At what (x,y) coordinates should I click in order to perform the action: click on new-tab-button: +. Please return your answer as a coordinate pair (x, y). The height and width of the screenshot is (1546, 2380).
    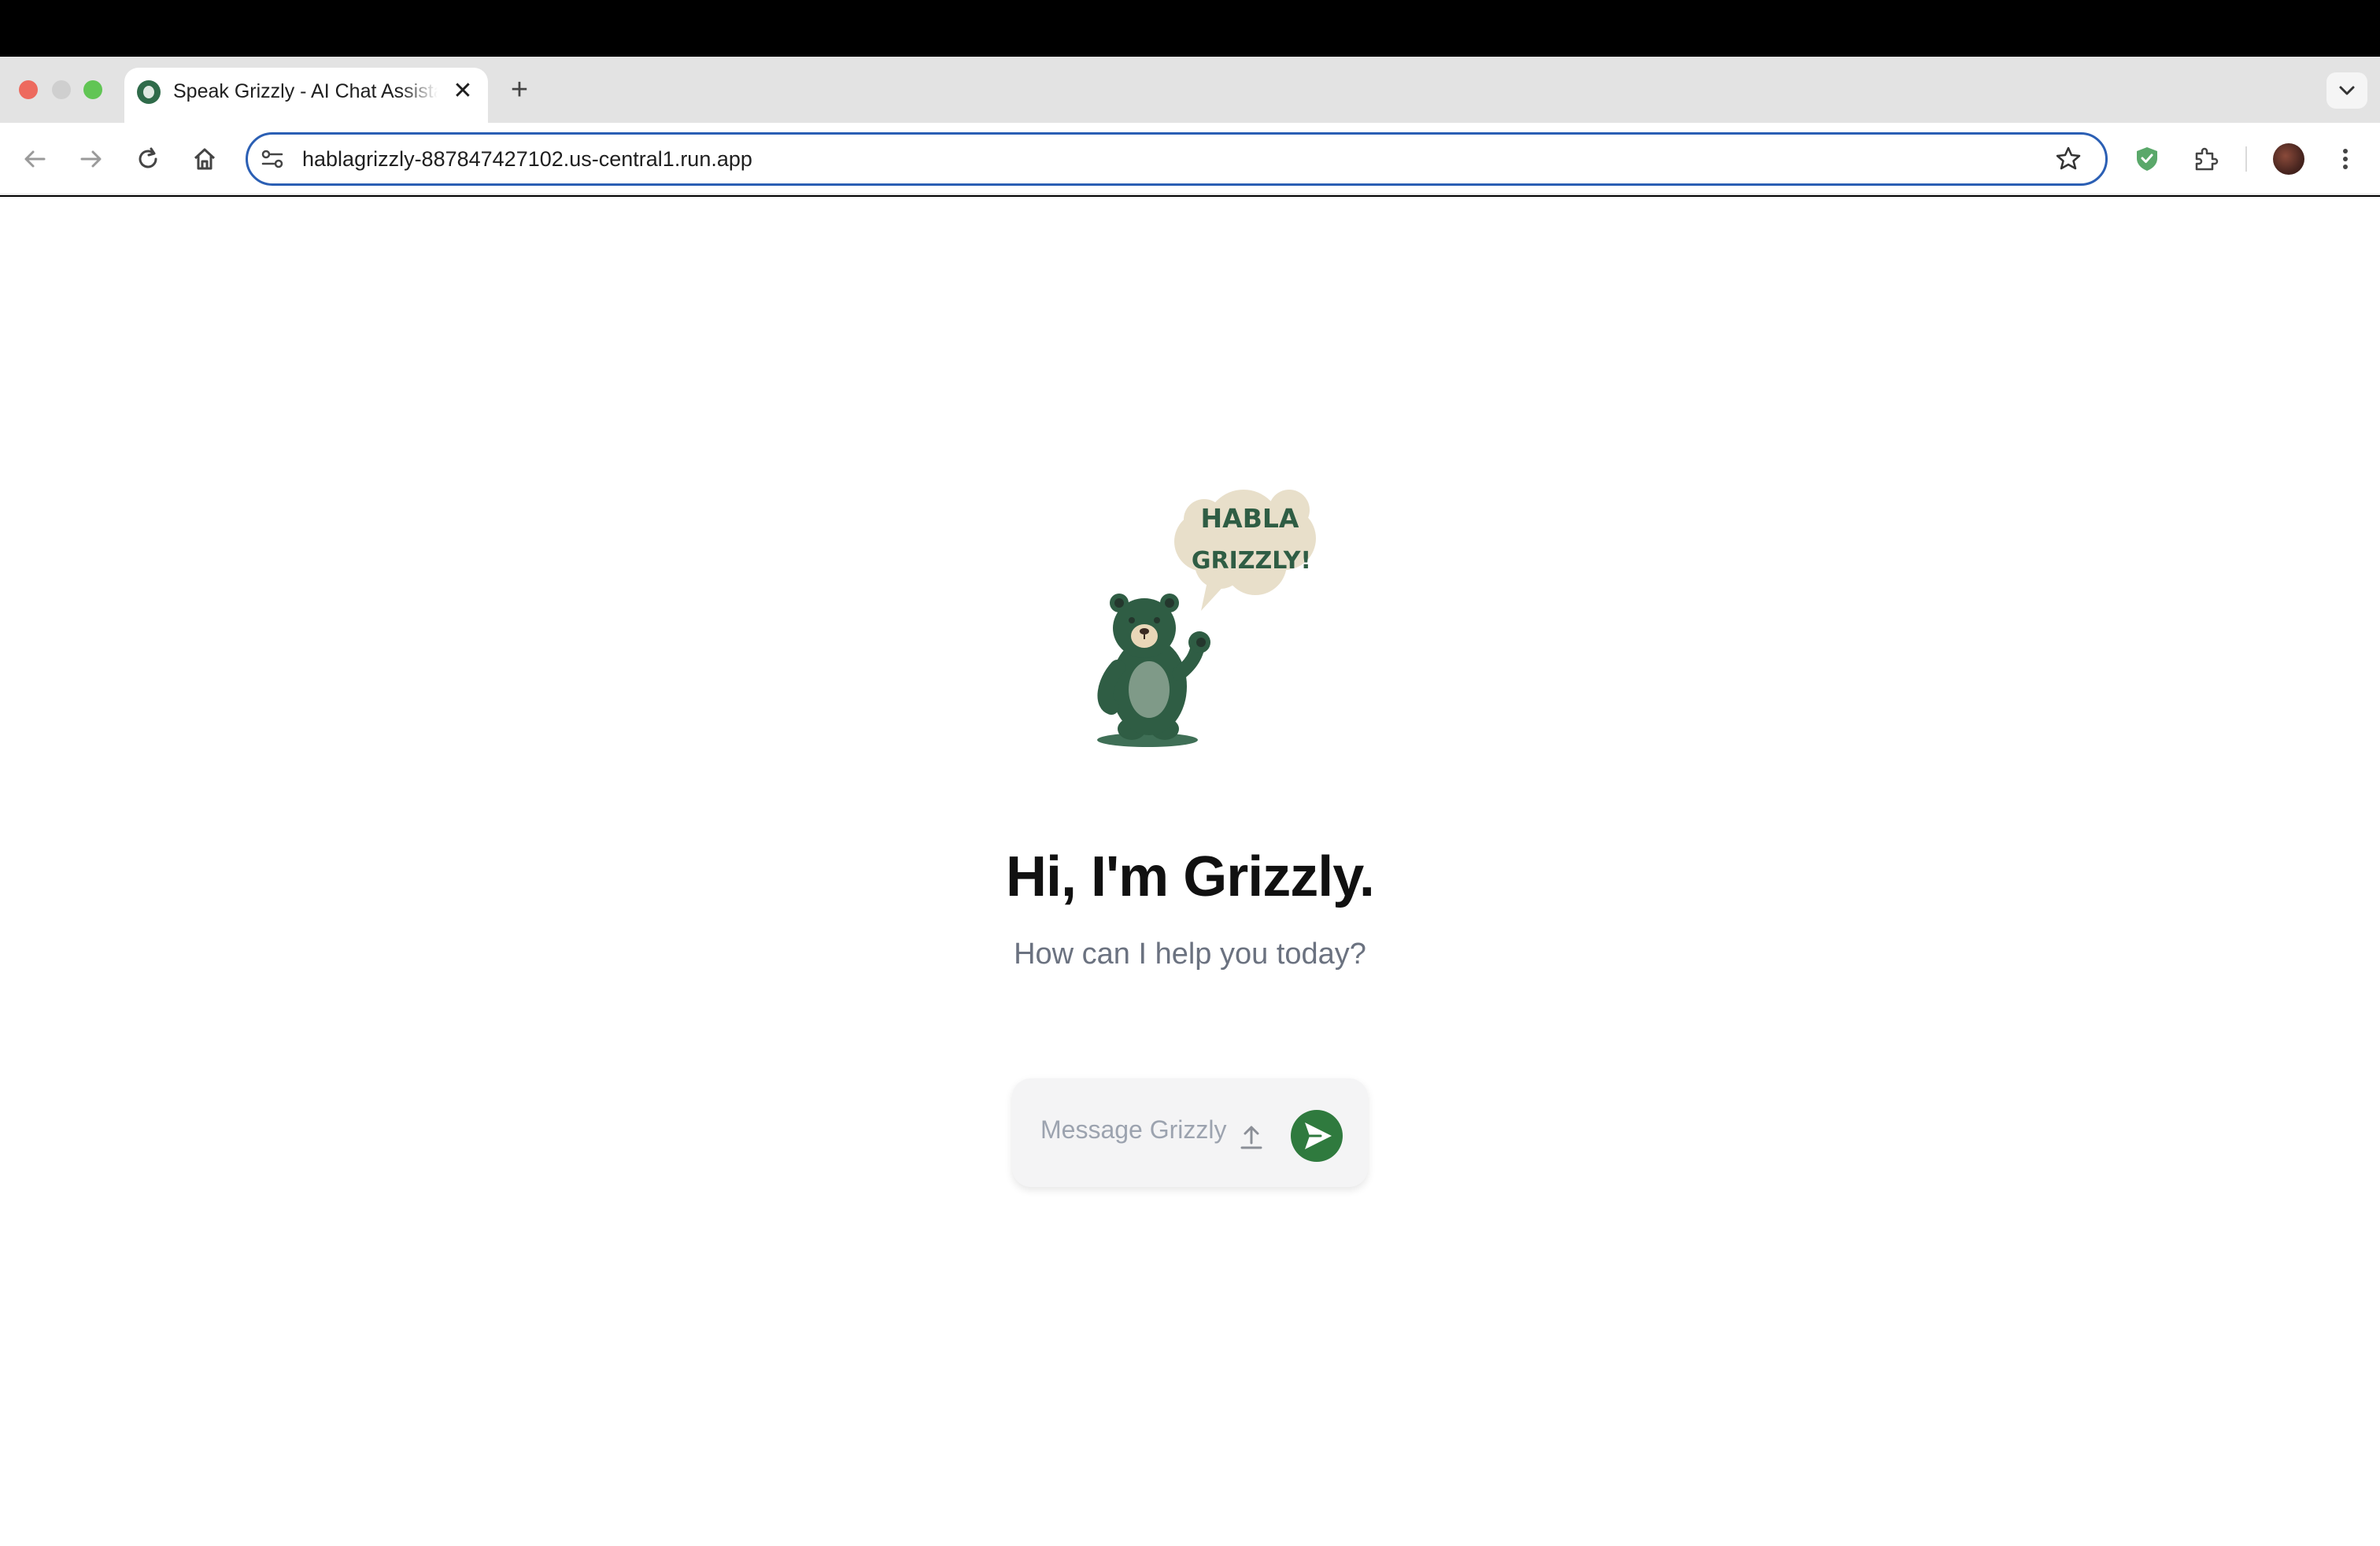
    Looking at the image, I should click on (519, 89).